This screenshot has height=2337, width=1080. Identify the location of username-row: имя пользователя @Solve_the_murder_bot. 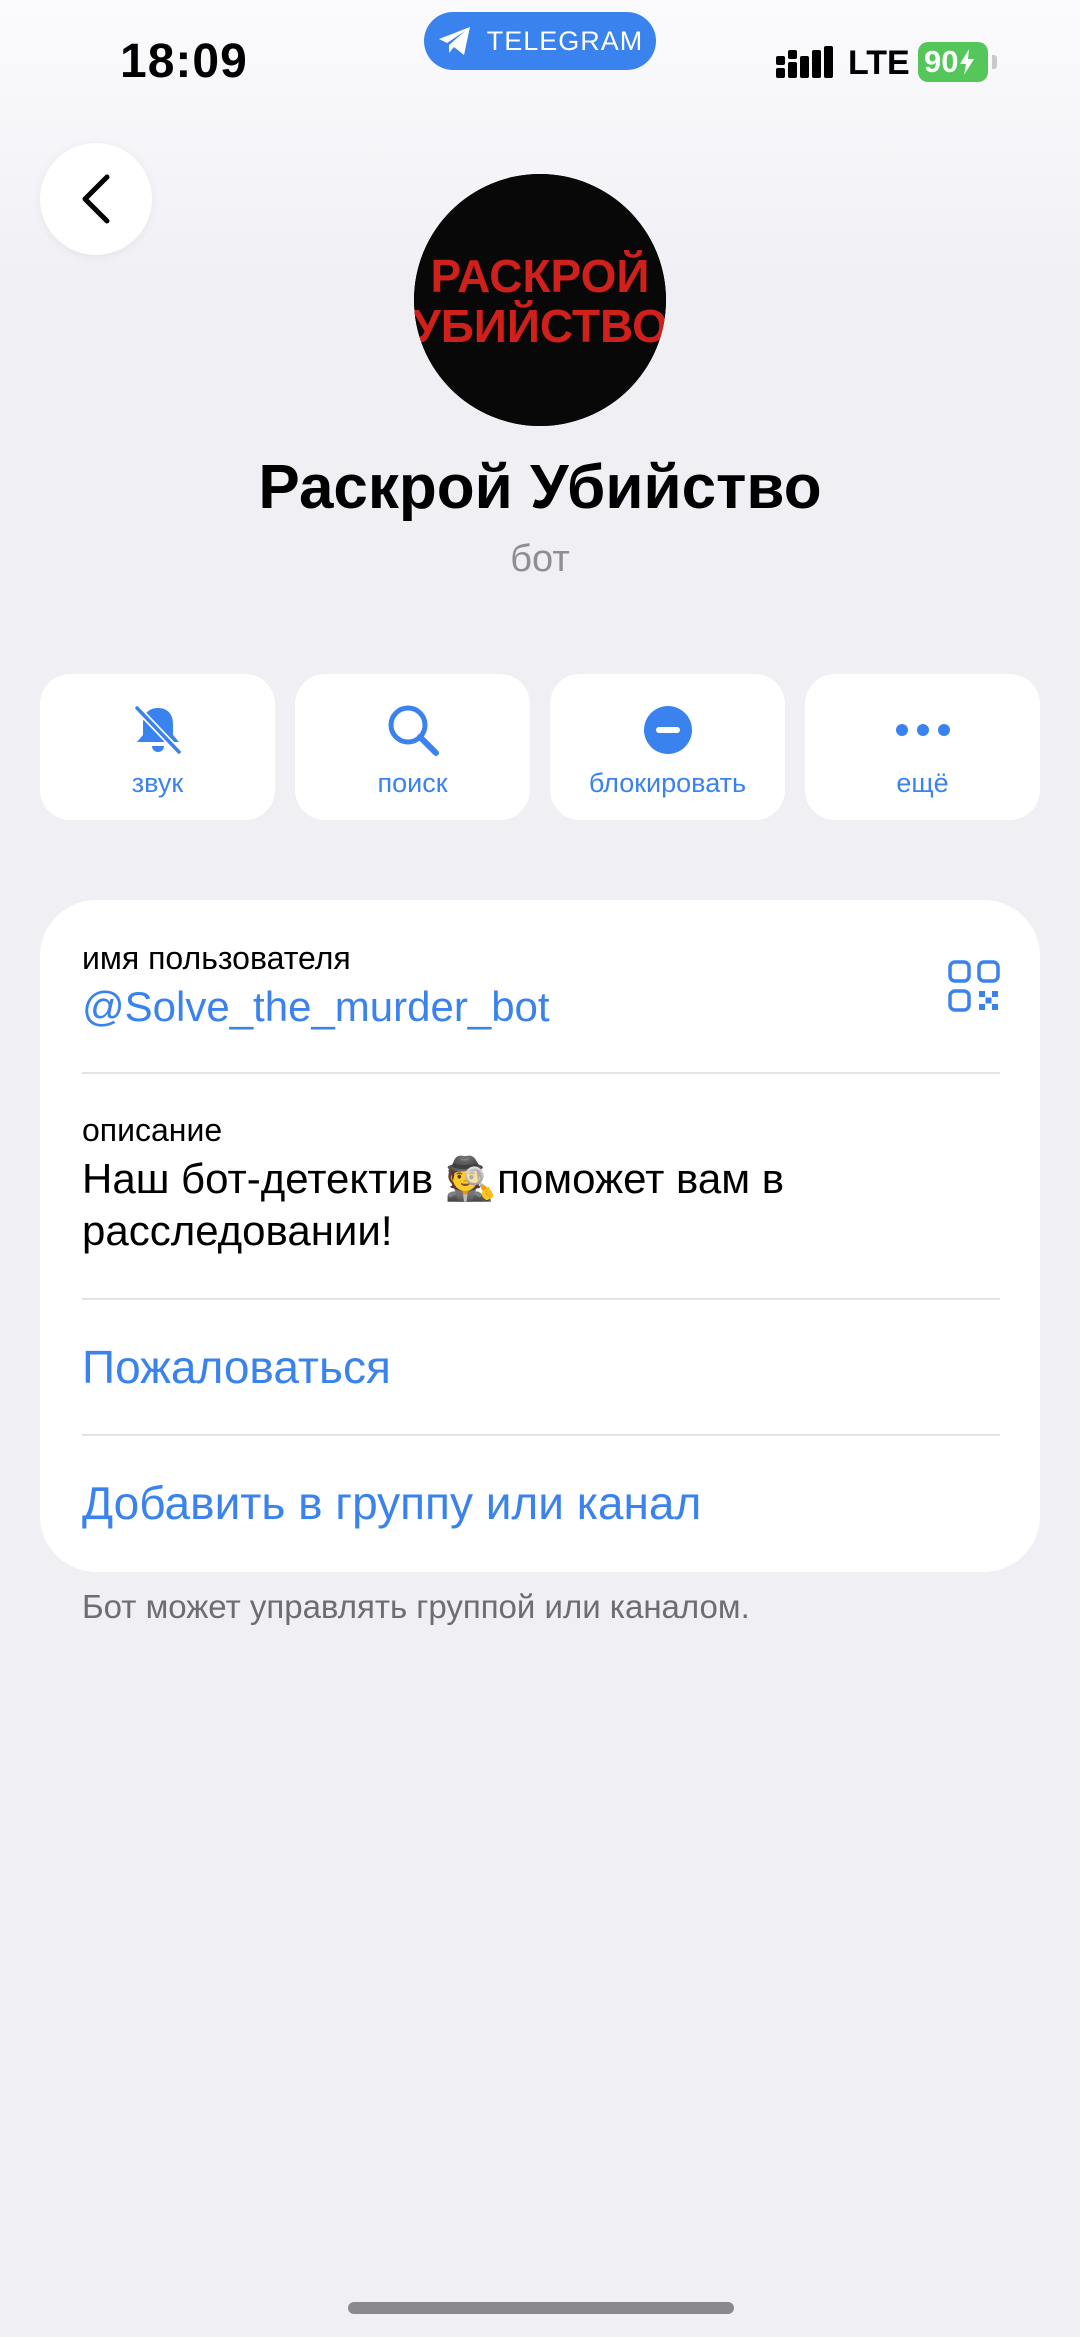
(541, 985).